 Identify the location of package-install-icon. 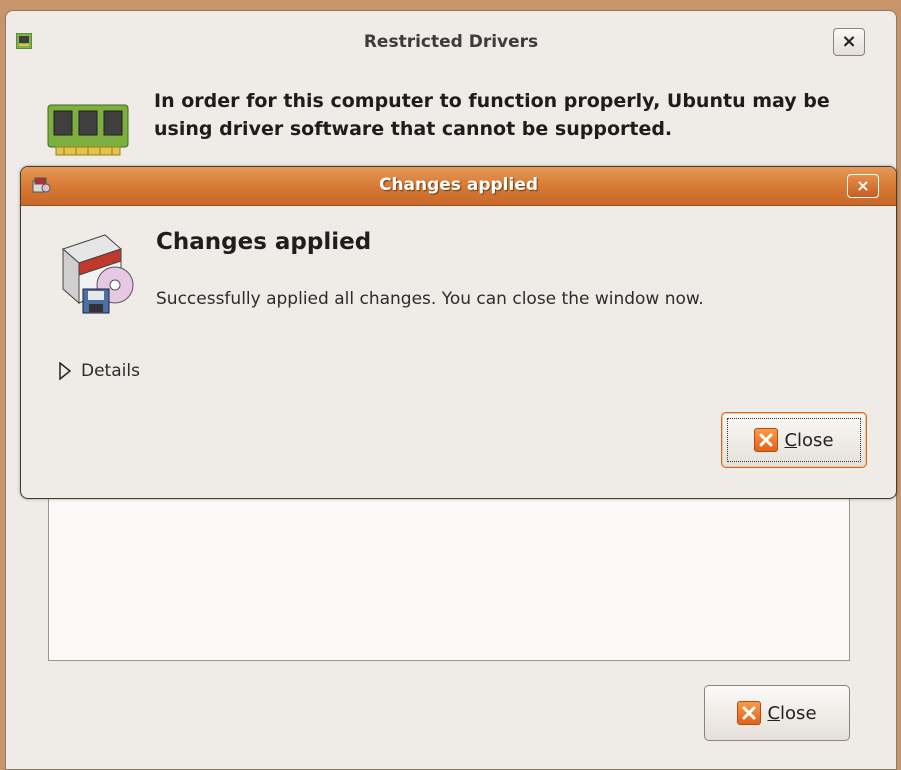
(98, 274).